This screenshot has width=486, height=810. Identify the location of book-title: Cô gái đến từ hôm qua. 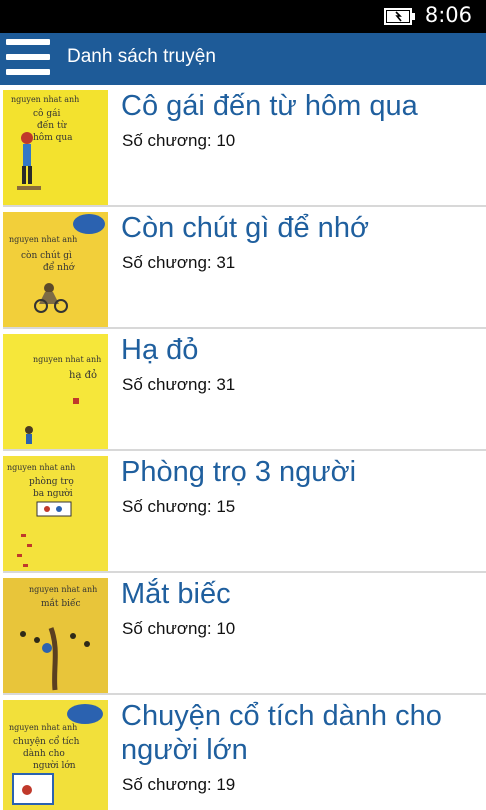
(269, 106).